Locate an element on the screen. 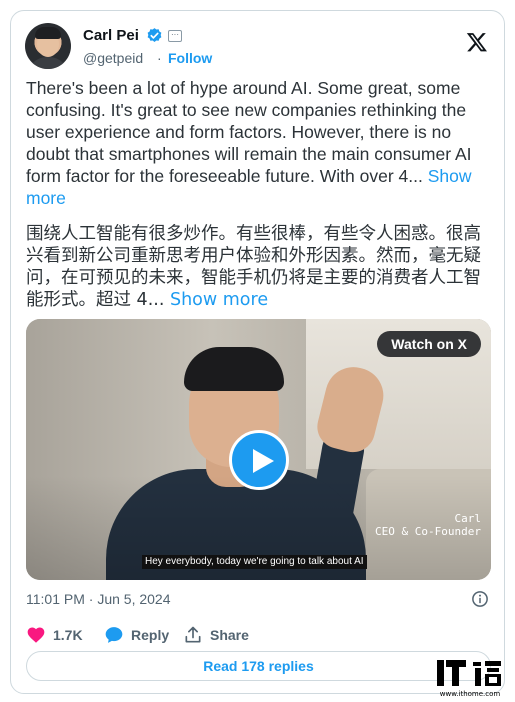 This screenshot has height=702, width=515. video-name-overlay: Carl CEO & Co-Founder is located at coordinates (418, 525).